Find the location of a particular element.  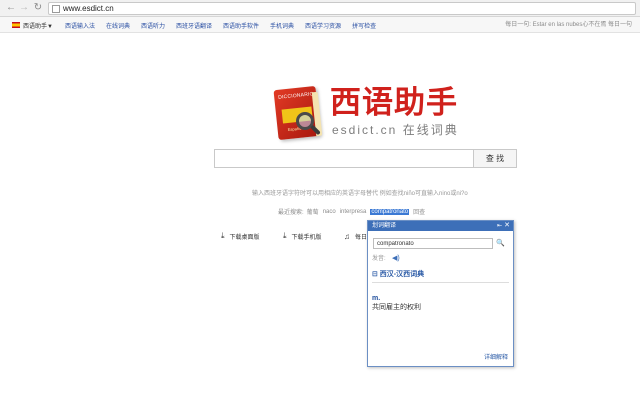

download-desktop-label: 下载桌面版 is located at coordinates (244, 237).